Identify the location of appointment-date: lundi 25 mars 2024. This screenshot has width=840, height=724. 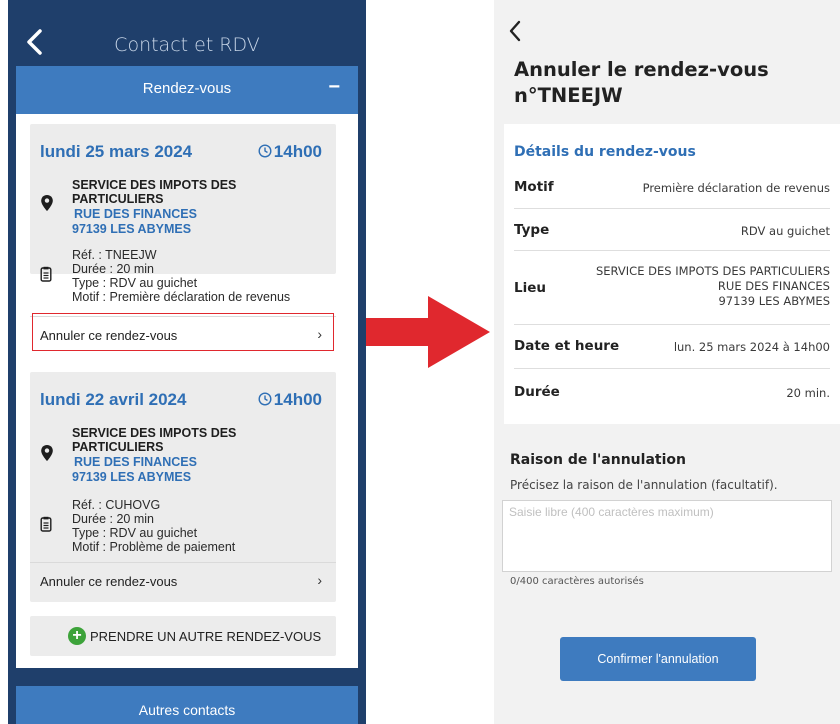
(116, 151).